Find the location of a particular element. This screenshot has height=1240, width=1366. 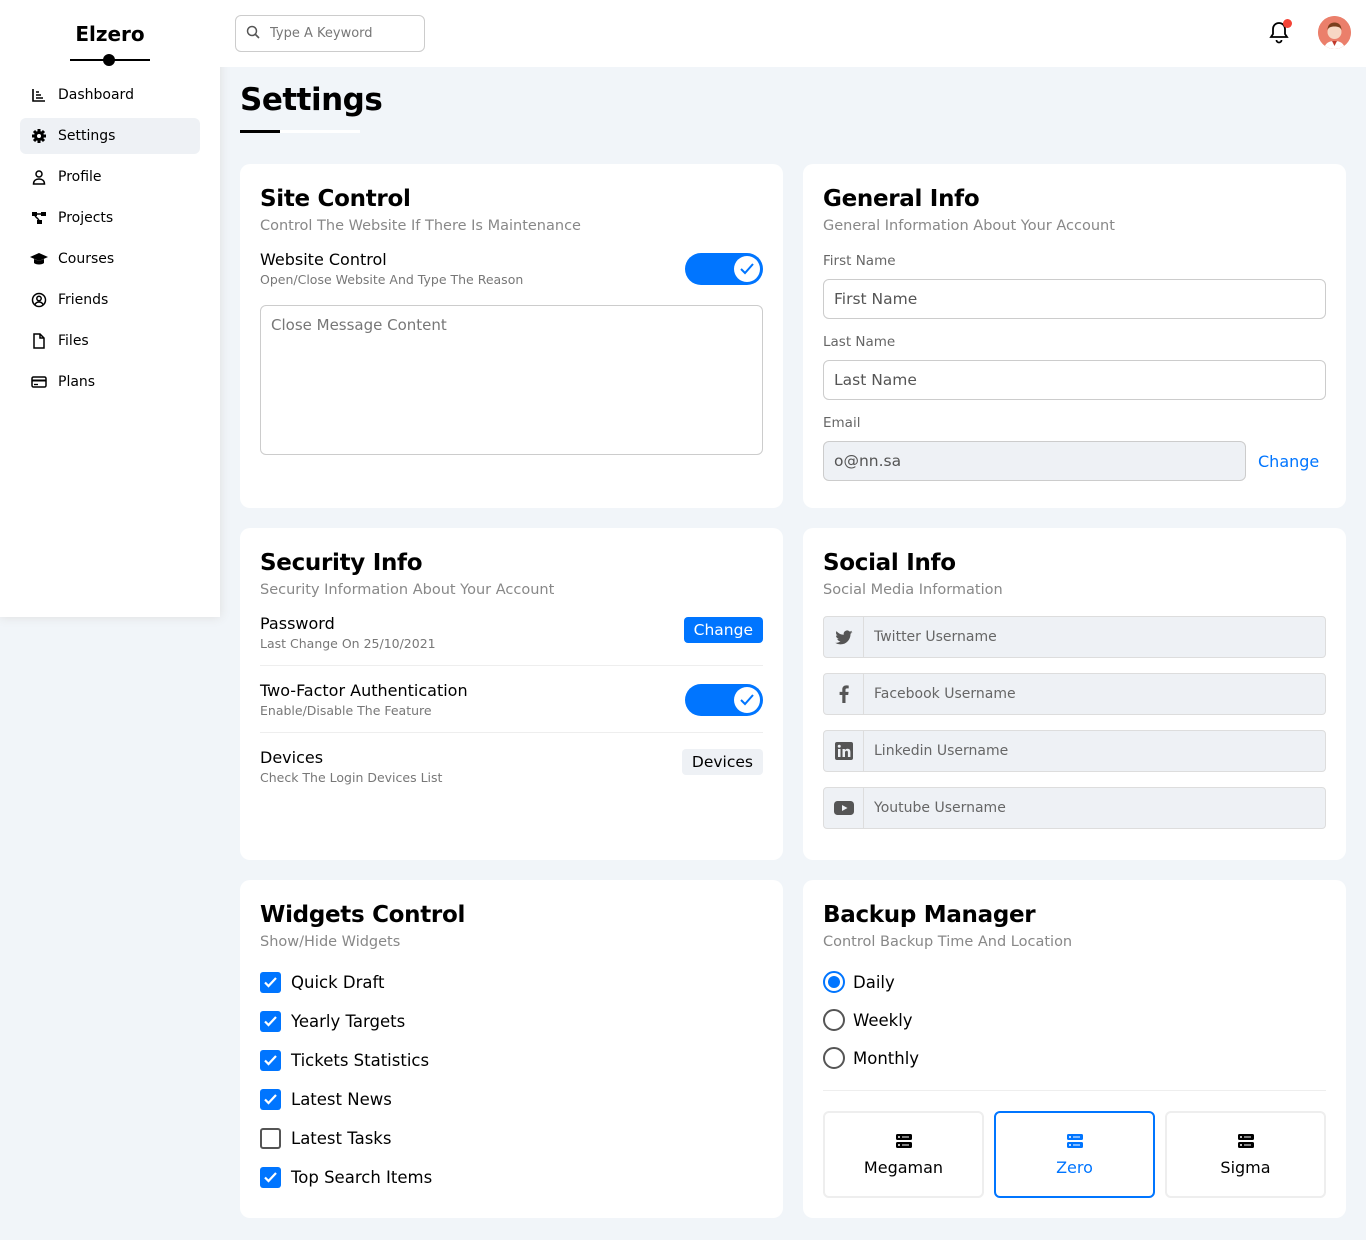

widget-option: Quick Draft is located at coordinates (511, 982).